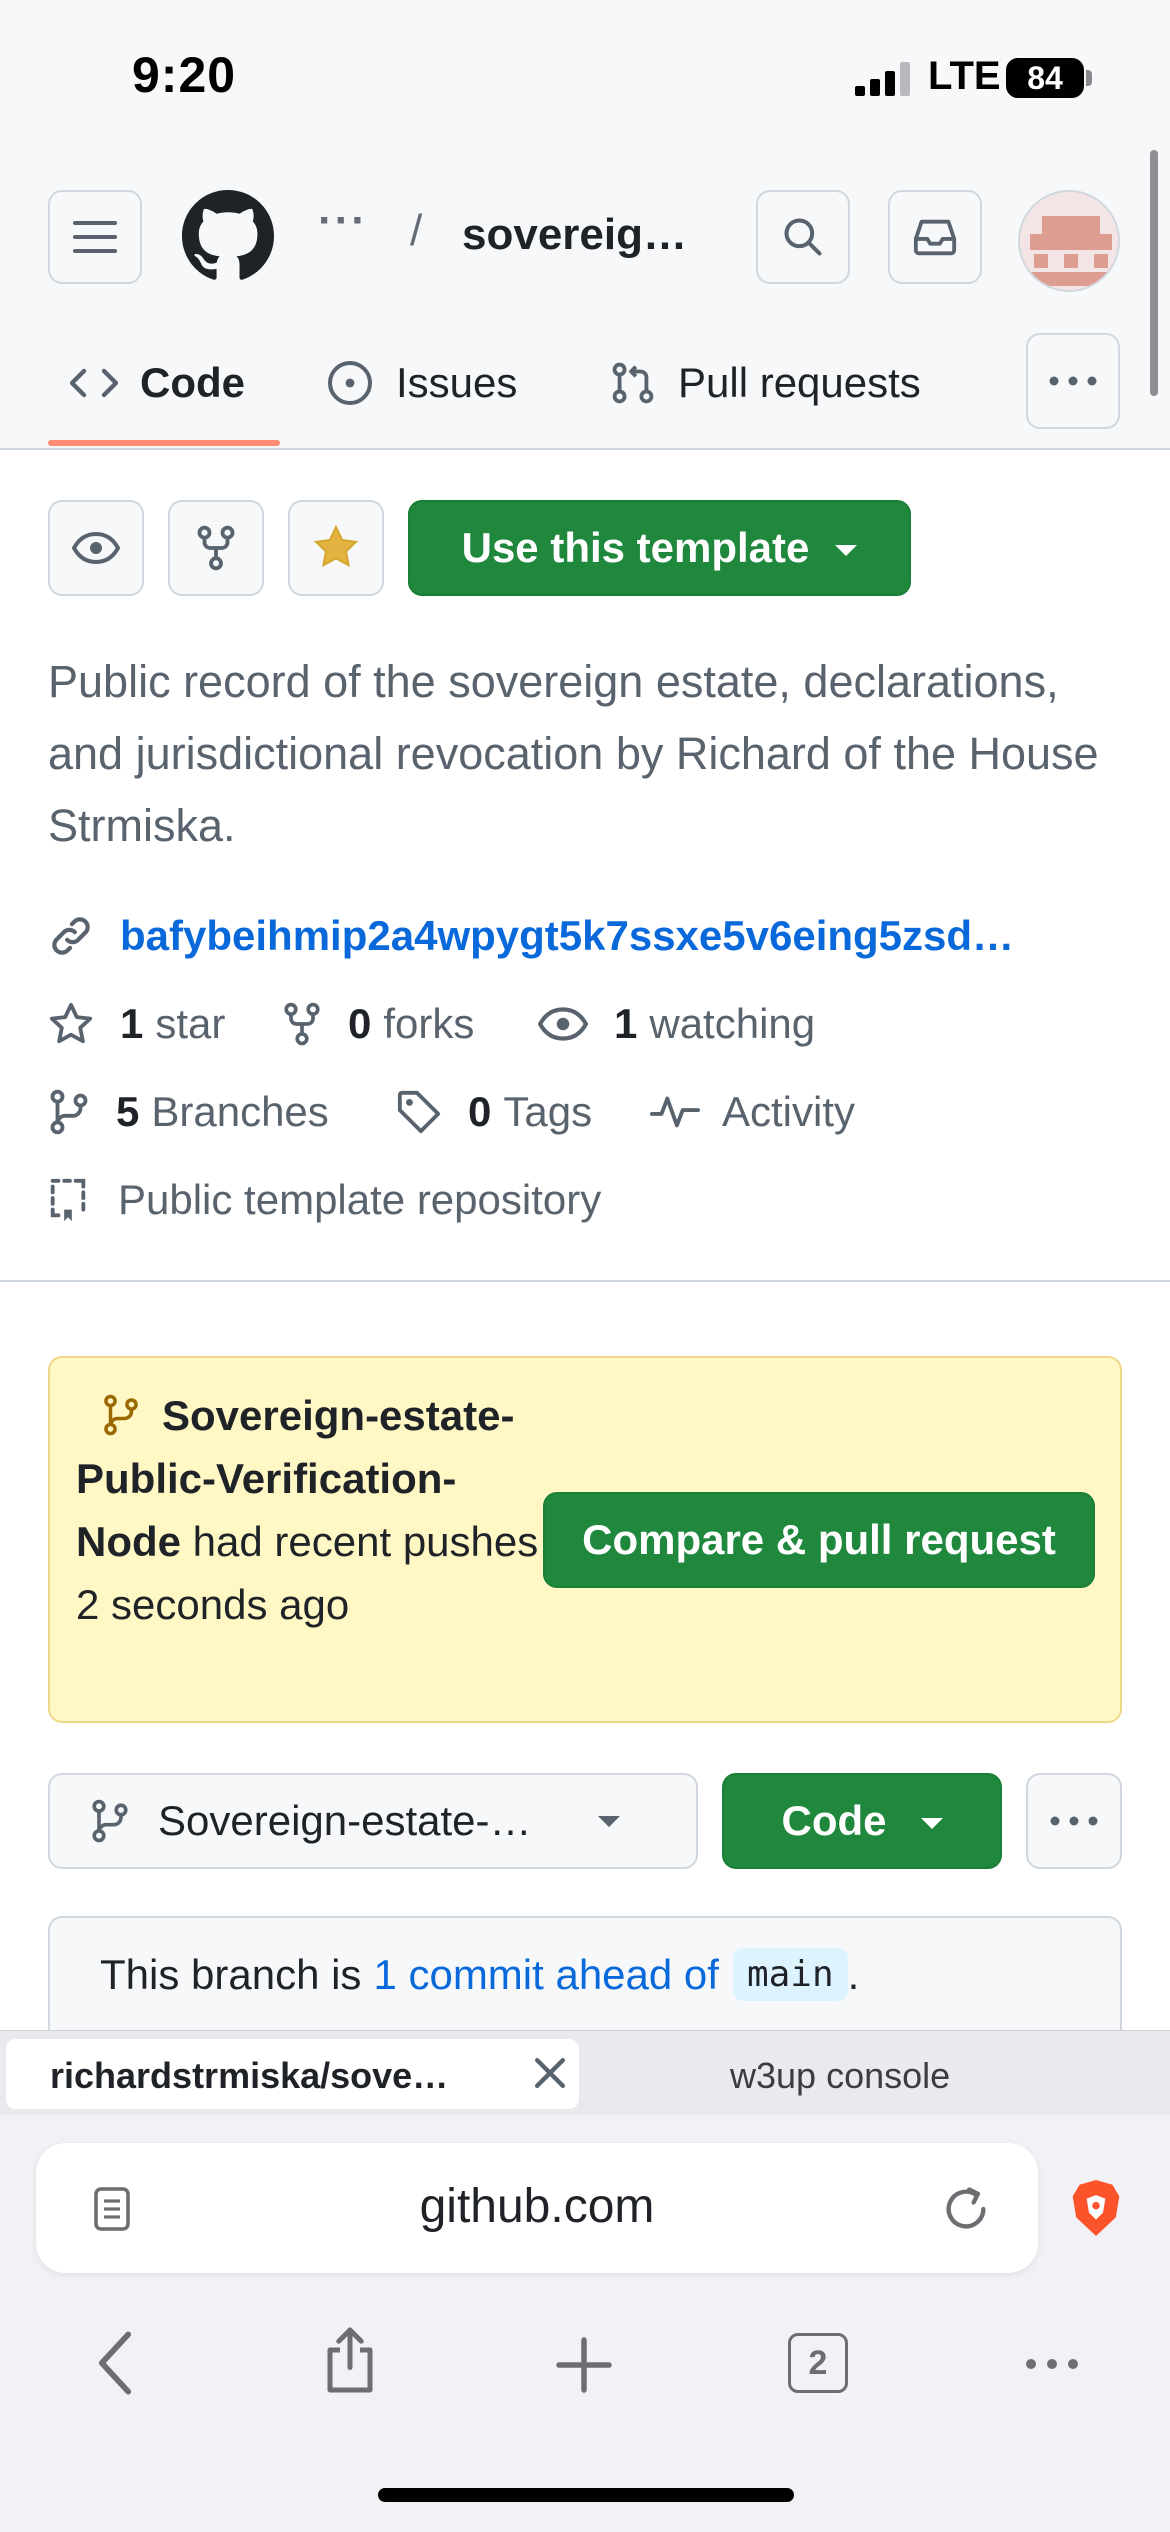  Describe the element at coordinates (633, 383) in the screenshot. I see `pull-request-icon` at that location.